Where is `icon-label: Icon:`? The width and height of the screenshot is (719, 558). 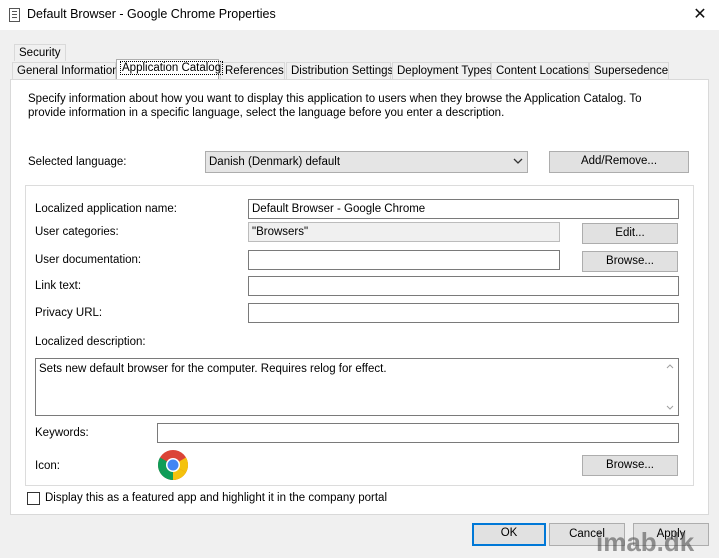 icon-label: Icon: is located at coordinates (47, 466).